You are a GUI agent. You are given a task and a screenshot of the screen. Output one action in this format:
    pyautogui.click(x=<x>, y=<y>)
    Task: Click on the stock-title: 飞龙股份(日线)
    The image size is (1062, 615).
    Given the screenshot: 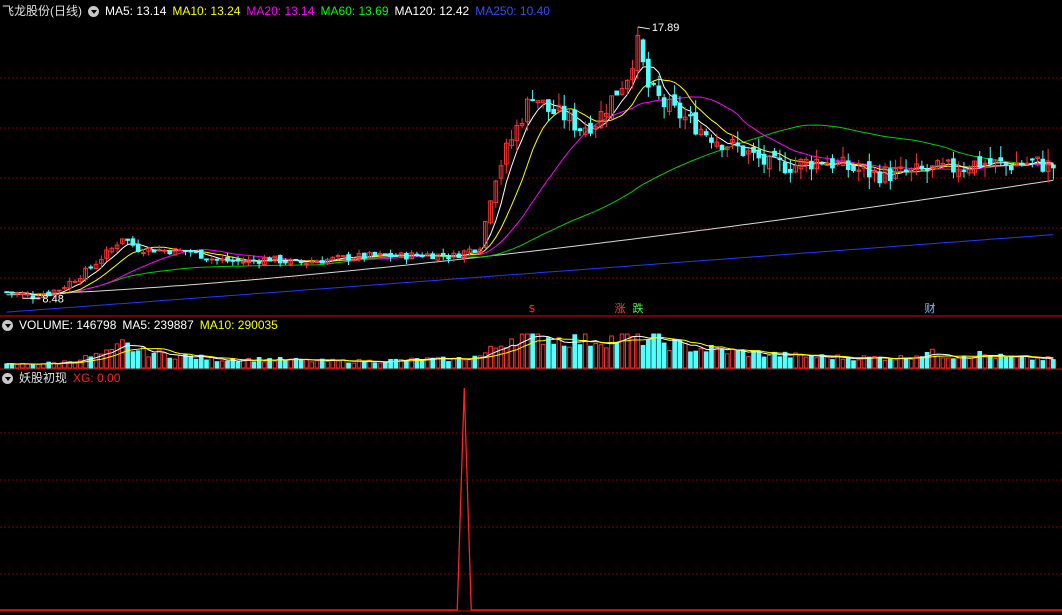 What is the action you would take?
    pyautogui.click(x=42, y=11)
    